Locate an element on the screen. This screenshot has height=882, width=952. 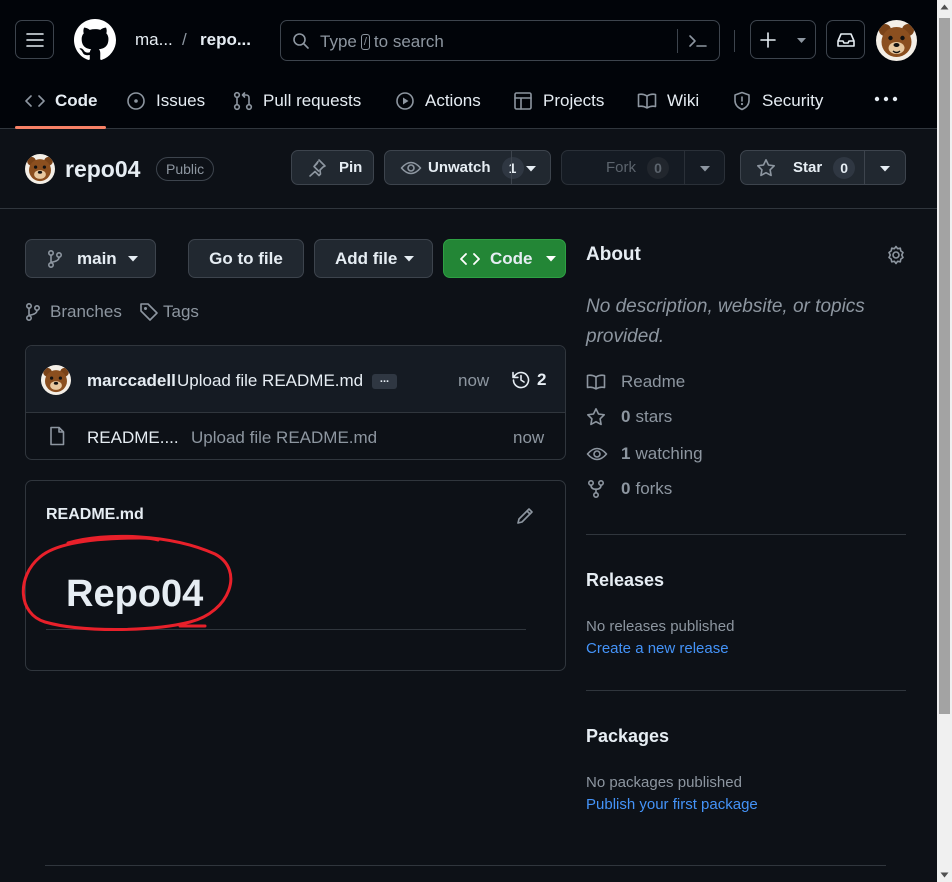
search-input: Type / to search is located at coordinates (500, 40).